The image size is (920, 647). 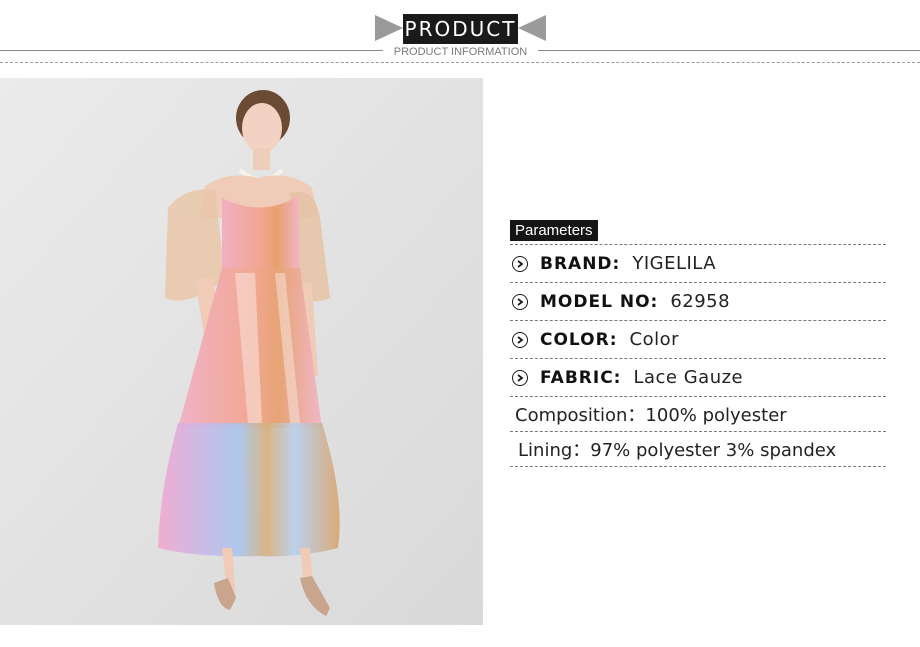 I want to click on param-row-color: COLOR: Color, so click(x=698, y=339).